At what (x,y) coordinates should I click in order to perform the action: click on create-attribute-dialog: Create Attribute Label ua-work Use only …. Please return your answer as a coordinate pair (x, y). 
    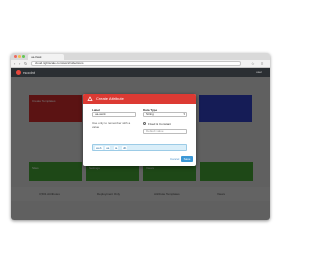
    Looking at the image, I should click on (139, 130).